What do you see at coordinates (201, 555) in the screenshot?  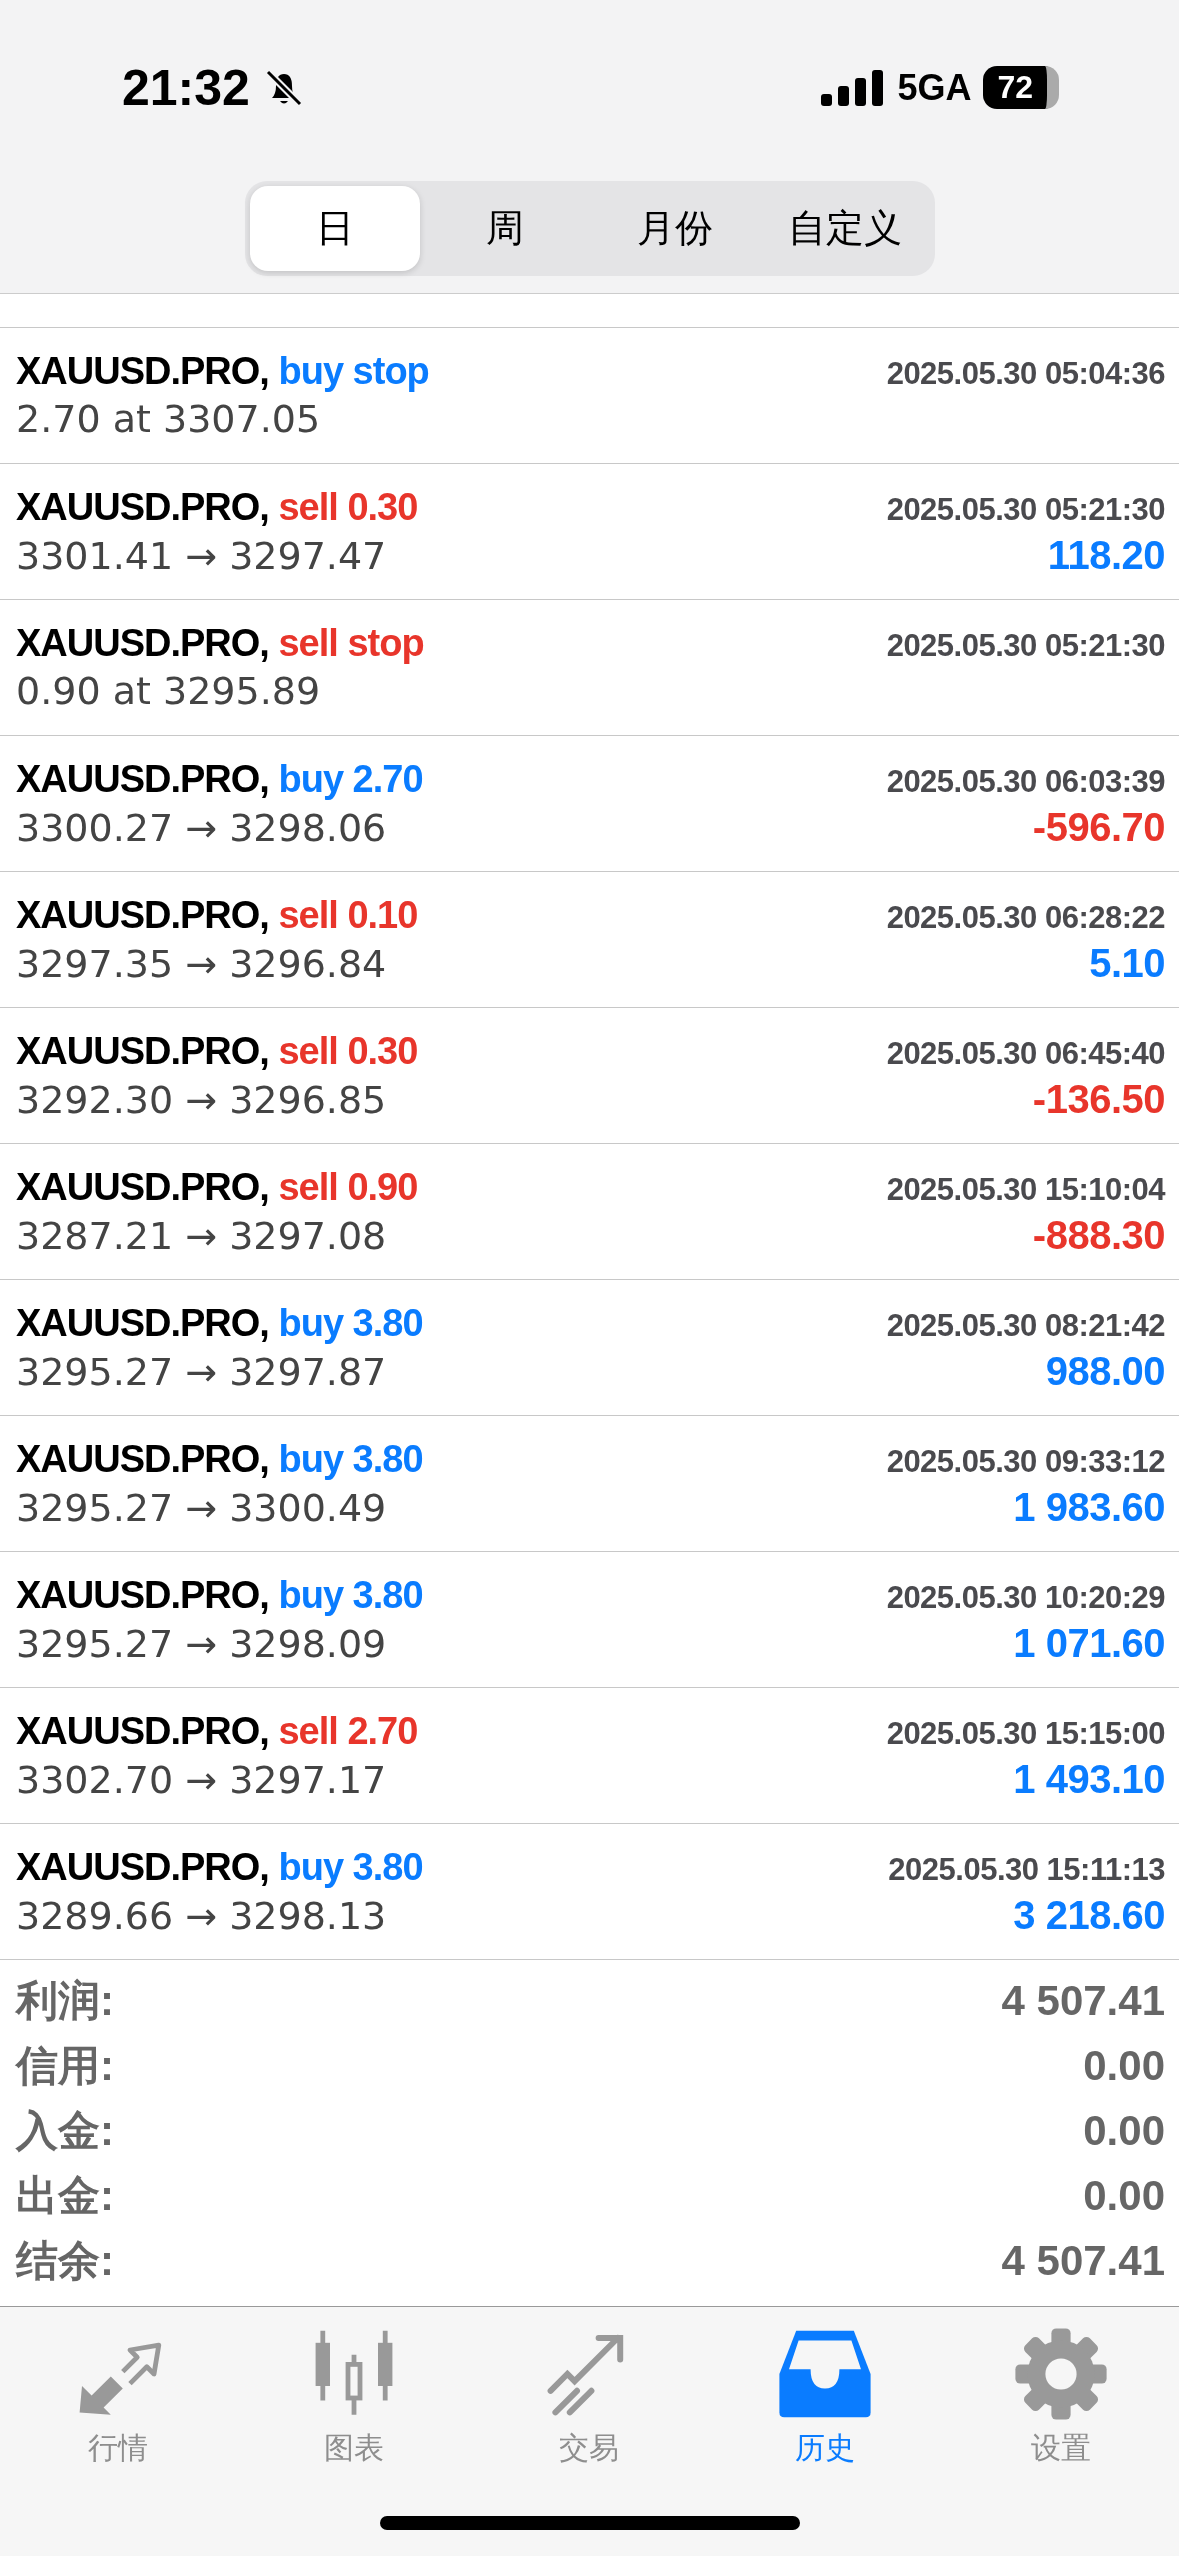 I see `deal-prices: 3301.41 → 3297.47` at bounding box center [201, 555].